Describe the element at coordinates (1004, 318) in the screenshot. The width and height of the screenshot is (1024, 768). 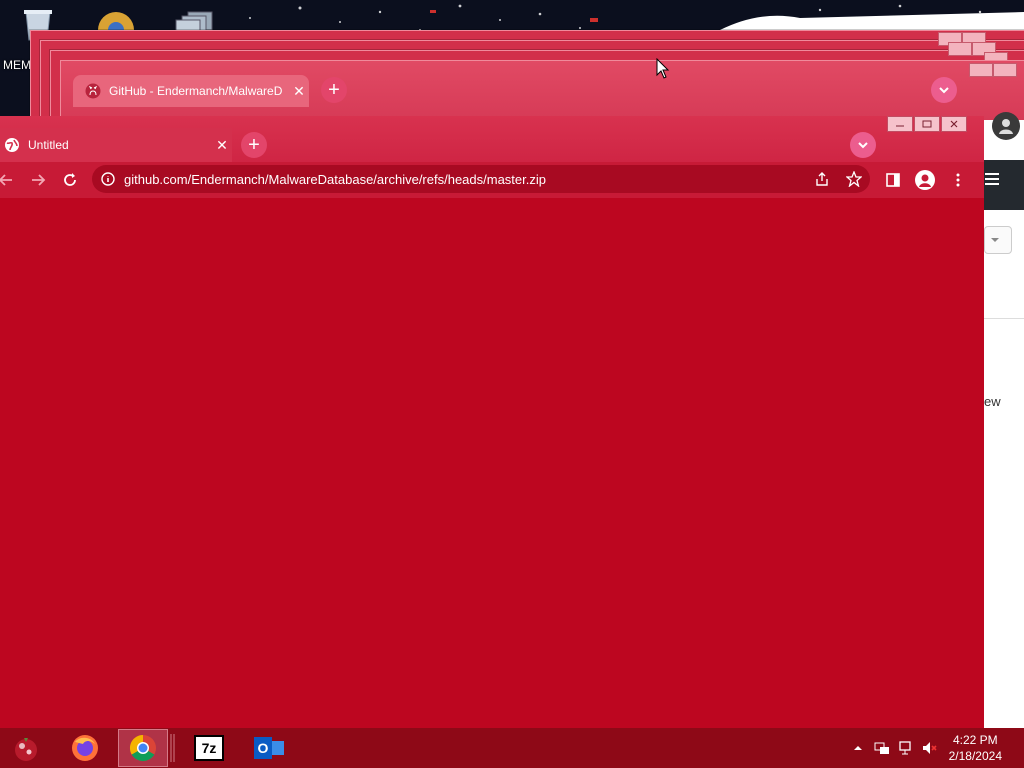
I see `divider` at that location.